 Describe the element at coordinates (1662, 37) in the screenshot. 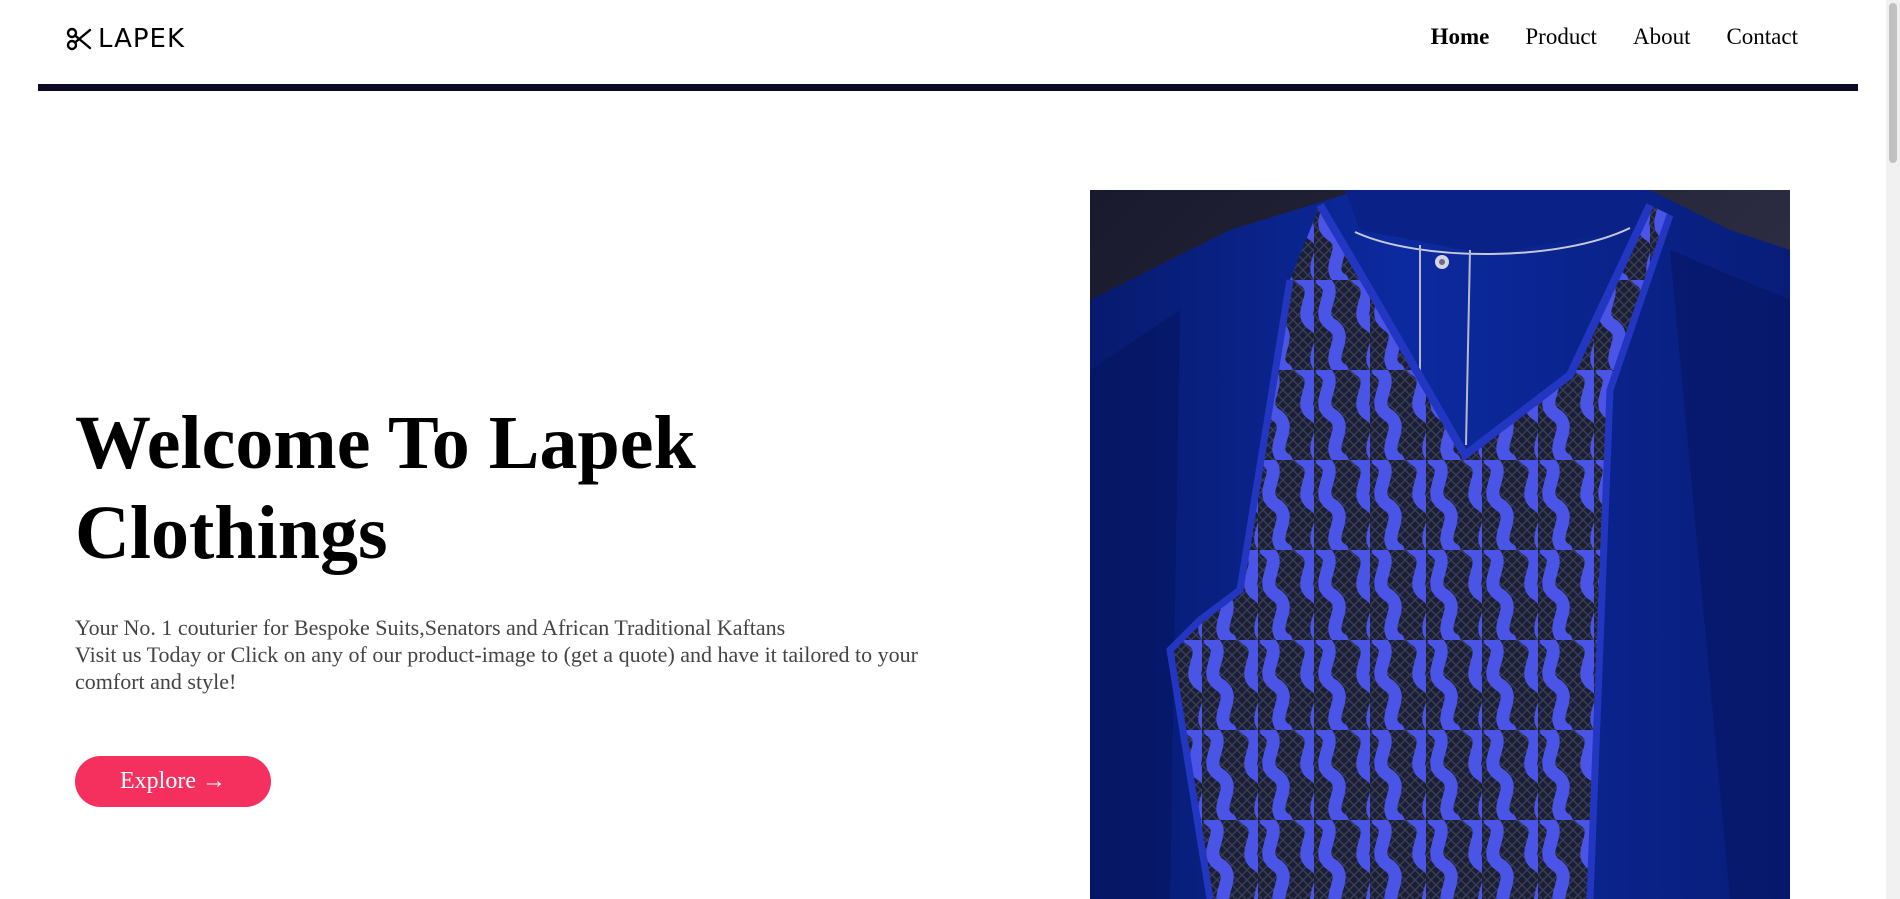

I see `nav-about: About` at that location.